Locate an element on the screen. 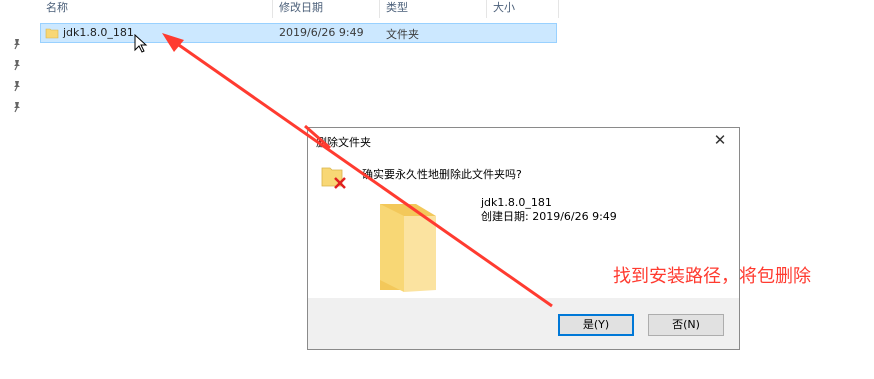  file-name: jdk1.8.0_181 is located at coordinates (98, 32).